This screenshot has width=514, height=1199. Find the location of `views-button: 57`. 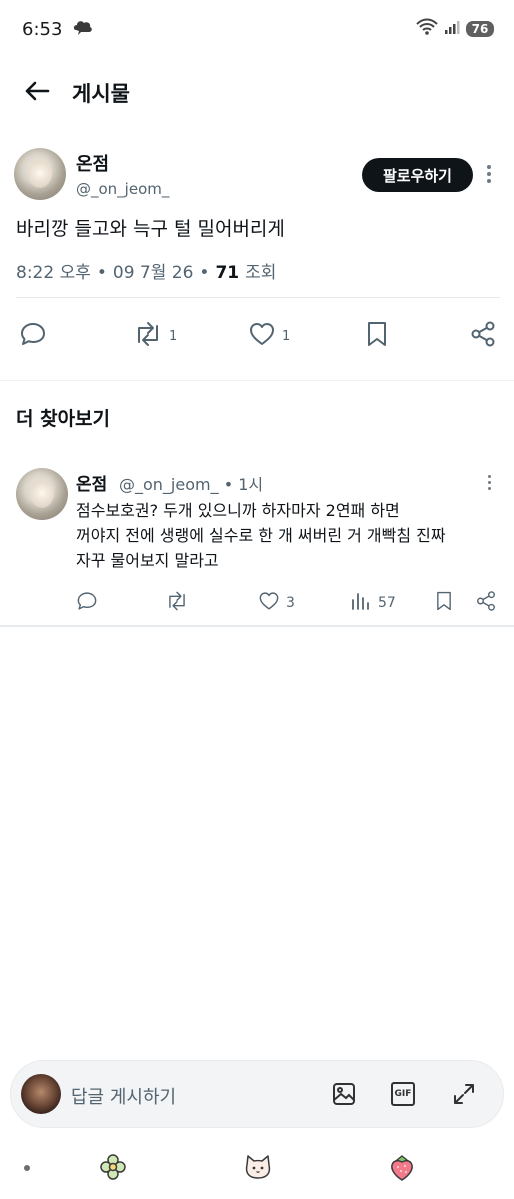

views-button: 57 is located at coordinates (373, 603).